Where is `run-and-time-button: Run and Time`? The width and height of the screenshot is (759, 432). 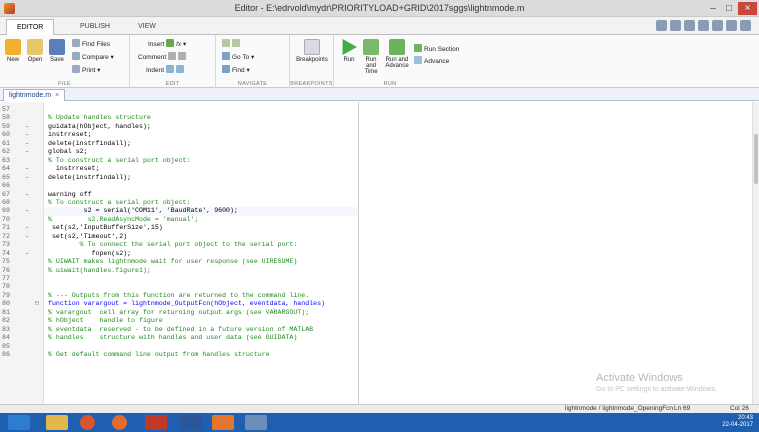
run-and-time-button: Run and Time is located at coordinates (371, 57).